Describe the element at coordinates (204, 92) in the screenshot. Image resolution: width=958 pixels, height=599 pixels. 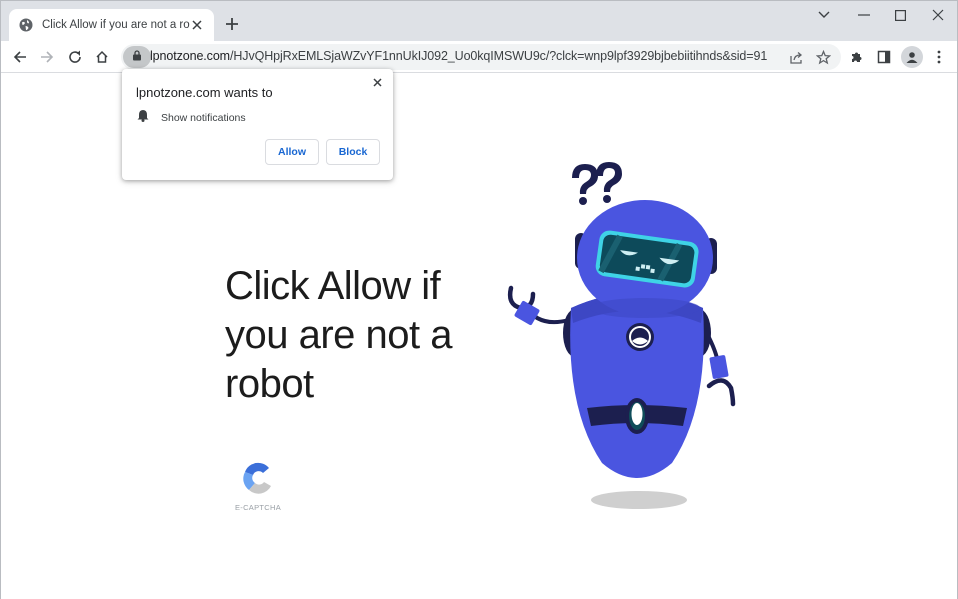
I see `permission-heading: lpnotzone.com wants to` at that location.